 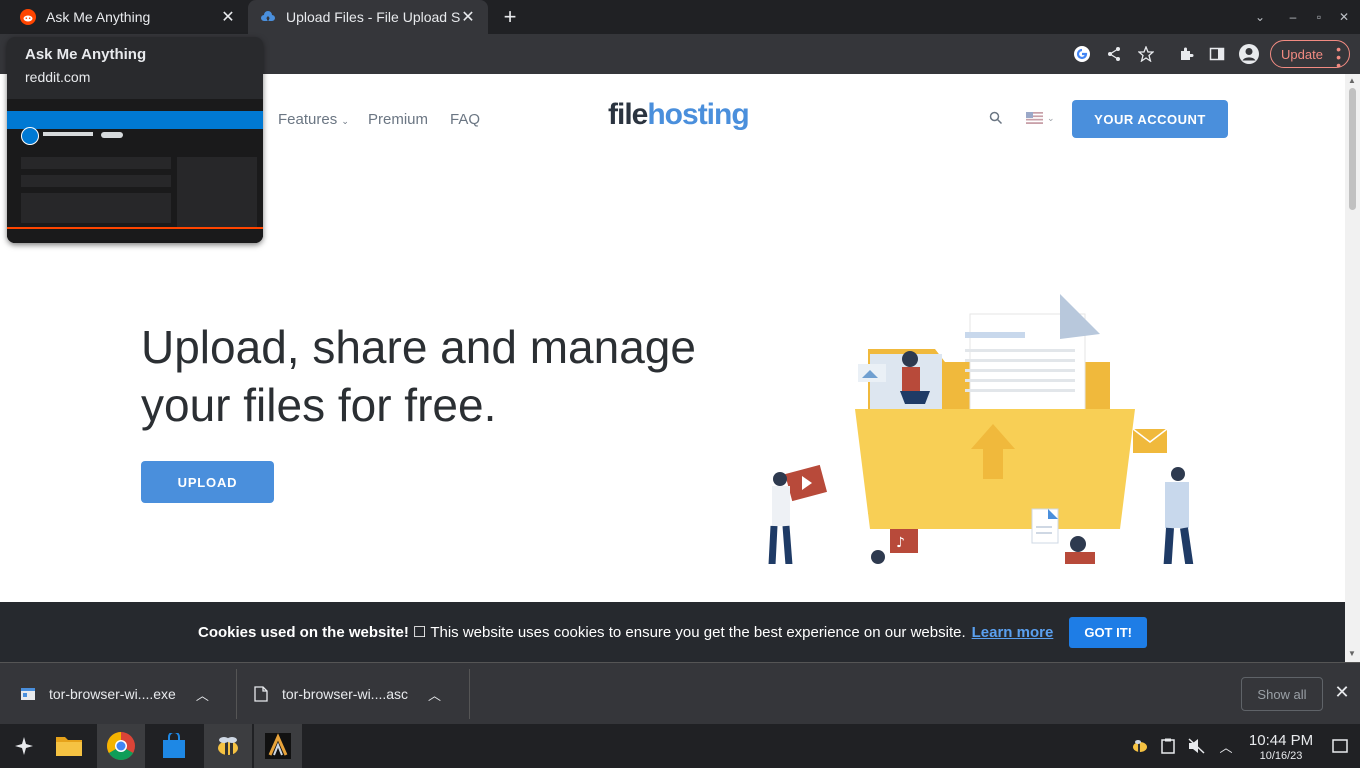 I want to click on page-preview-thumbnail, so click(x=135, y=171).